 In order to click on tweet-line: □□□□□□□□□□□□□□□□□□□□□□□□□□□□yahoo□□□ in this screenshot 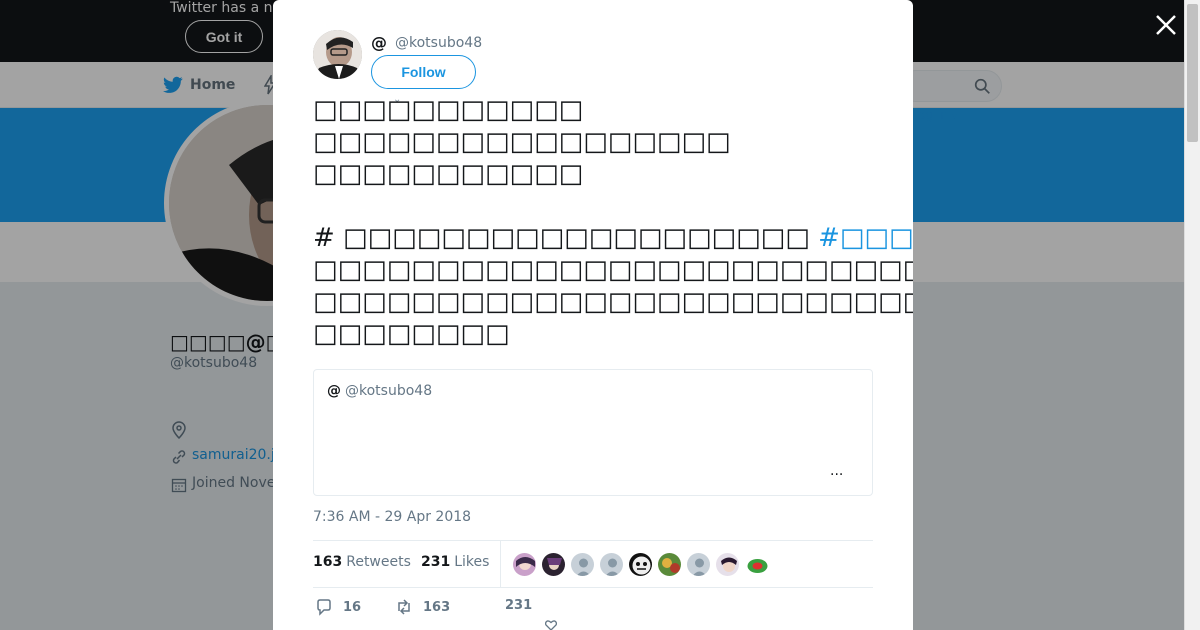, I will do `click(613, 270)`.